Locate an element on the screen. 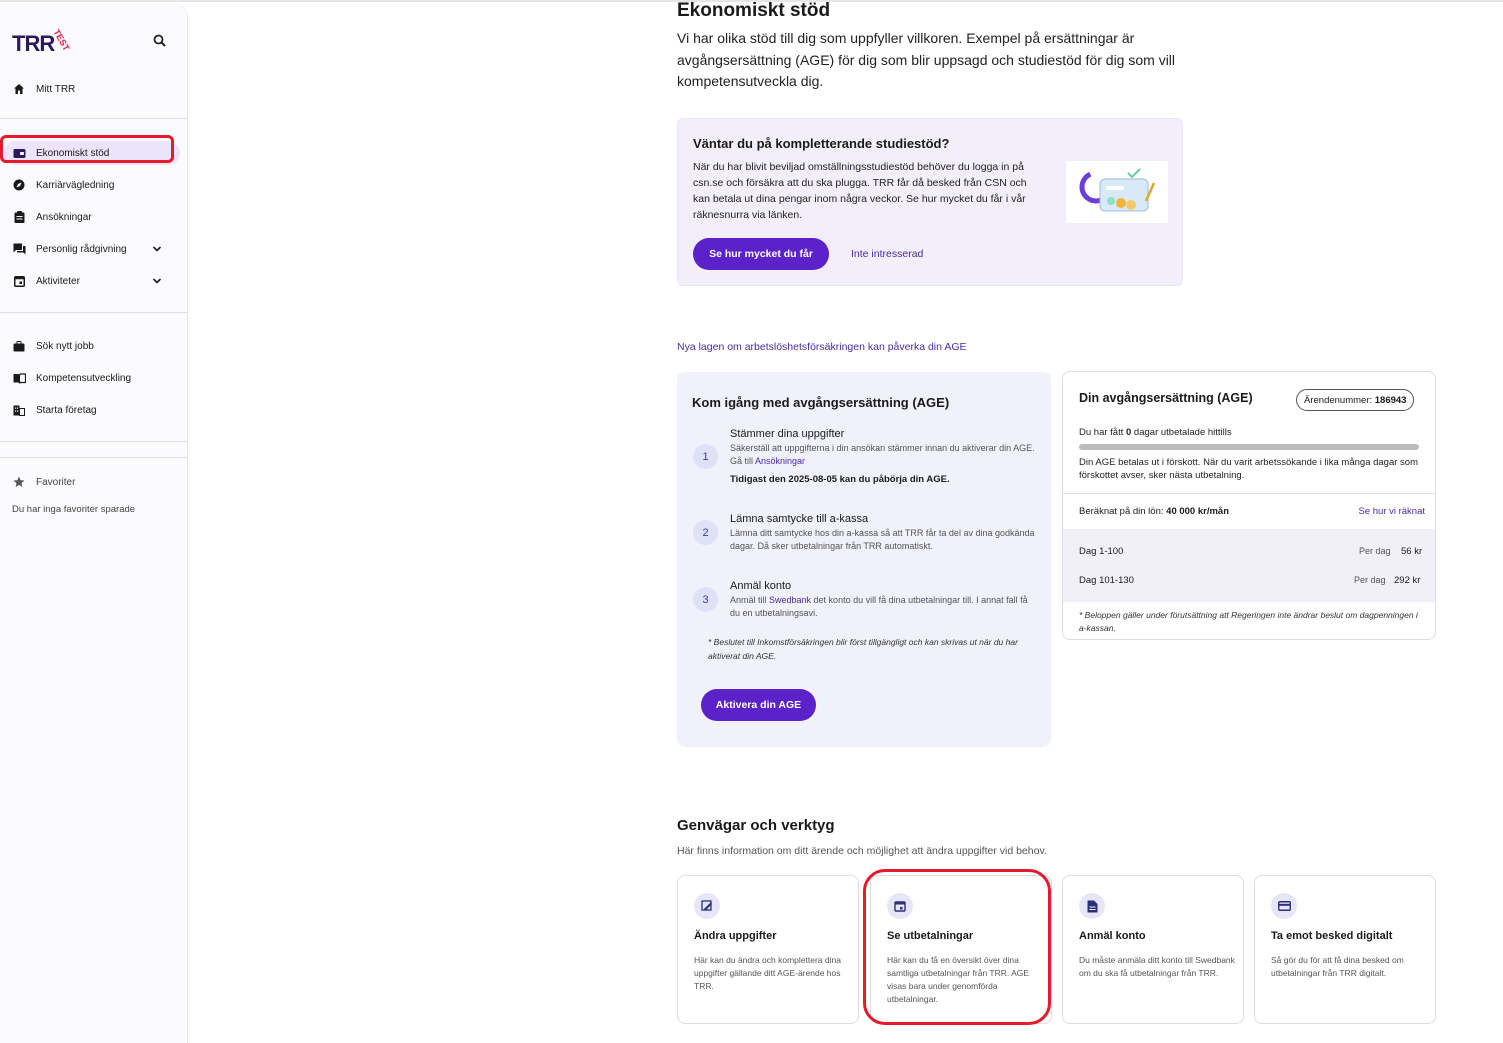  step-title: Lämna samtycke till a-kassa is located at coordinates (799, 519).